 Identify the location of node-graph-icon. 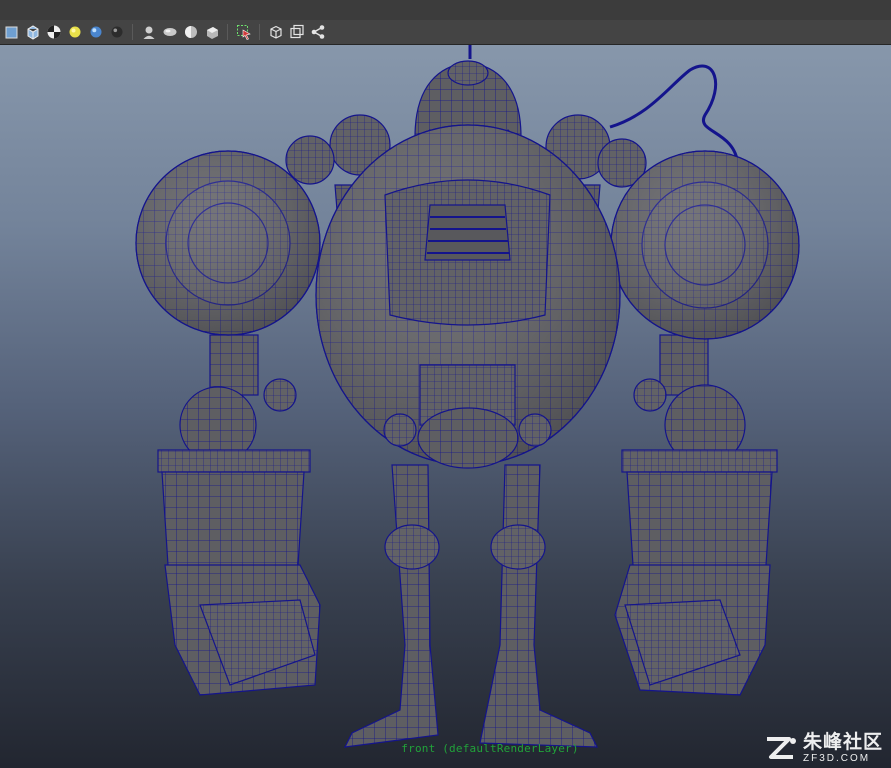
(318, 32).